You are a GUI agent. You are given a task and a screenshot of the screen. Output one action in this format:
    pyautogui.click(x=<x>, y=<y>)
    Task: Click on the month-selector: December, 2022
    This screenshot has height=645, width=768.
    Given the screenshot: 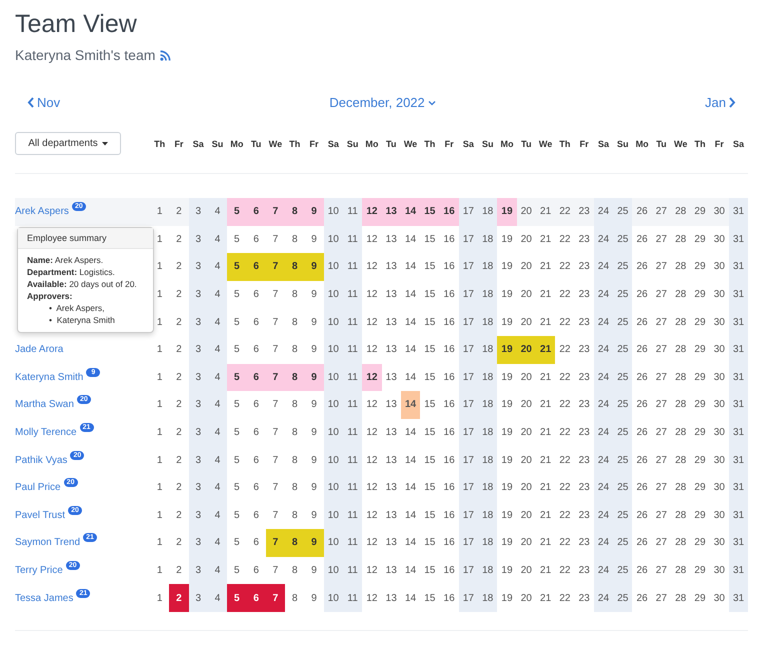 What is the action you would take?
    pyautogui.click(x=382, y=102)
    